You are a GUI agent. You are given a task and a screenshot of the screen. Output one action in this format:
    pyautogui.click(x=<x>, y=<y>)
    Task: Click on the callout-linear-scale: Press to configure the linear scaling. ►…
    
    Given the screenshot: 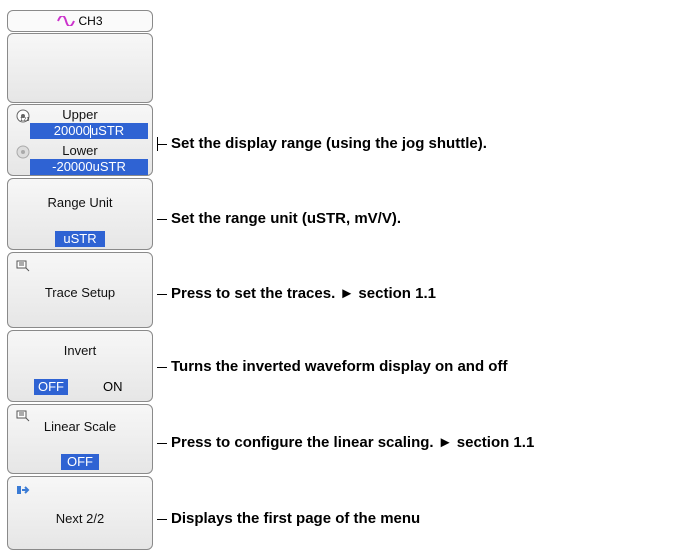 What is the action you would take?
    pyautogui.click(x=353, y=442)
    